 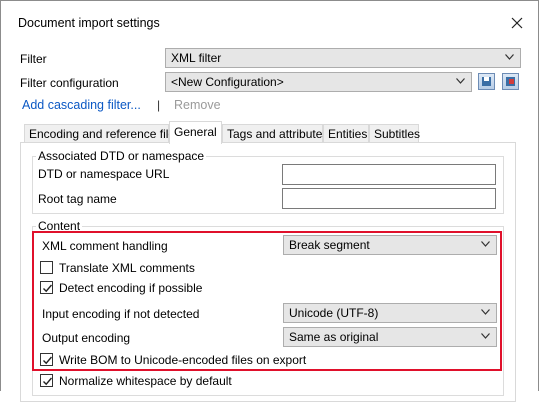 I want to click on normalize-whitespace-label: Normalize whitespace by default, so click(x=145, y=381).